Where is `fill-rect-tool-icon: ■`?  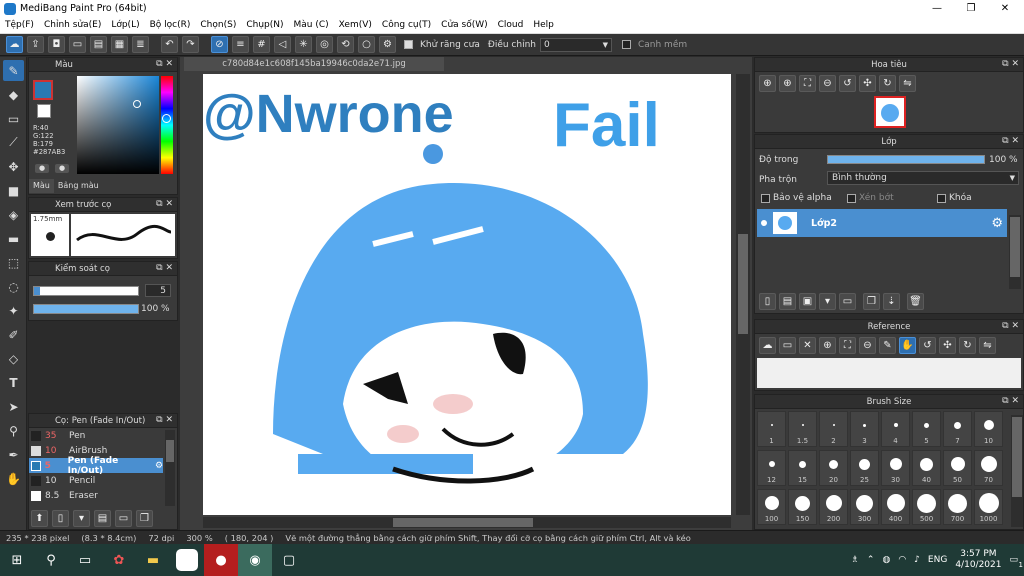 fill-rect-tool-icon: ■ is located at coordinates (13, 190).